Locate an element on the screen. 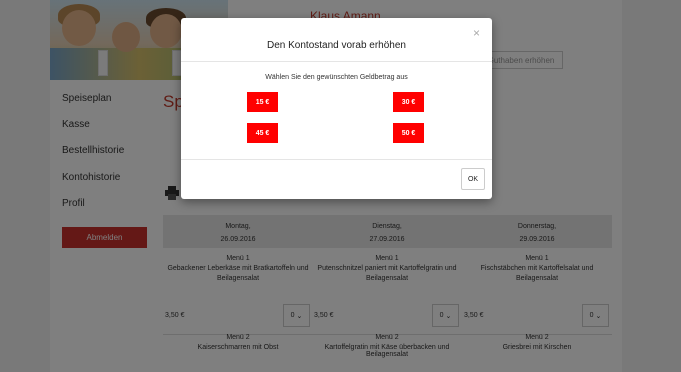 The image size is (681, 372). close-icon: × is located at coordinates (476, 33).